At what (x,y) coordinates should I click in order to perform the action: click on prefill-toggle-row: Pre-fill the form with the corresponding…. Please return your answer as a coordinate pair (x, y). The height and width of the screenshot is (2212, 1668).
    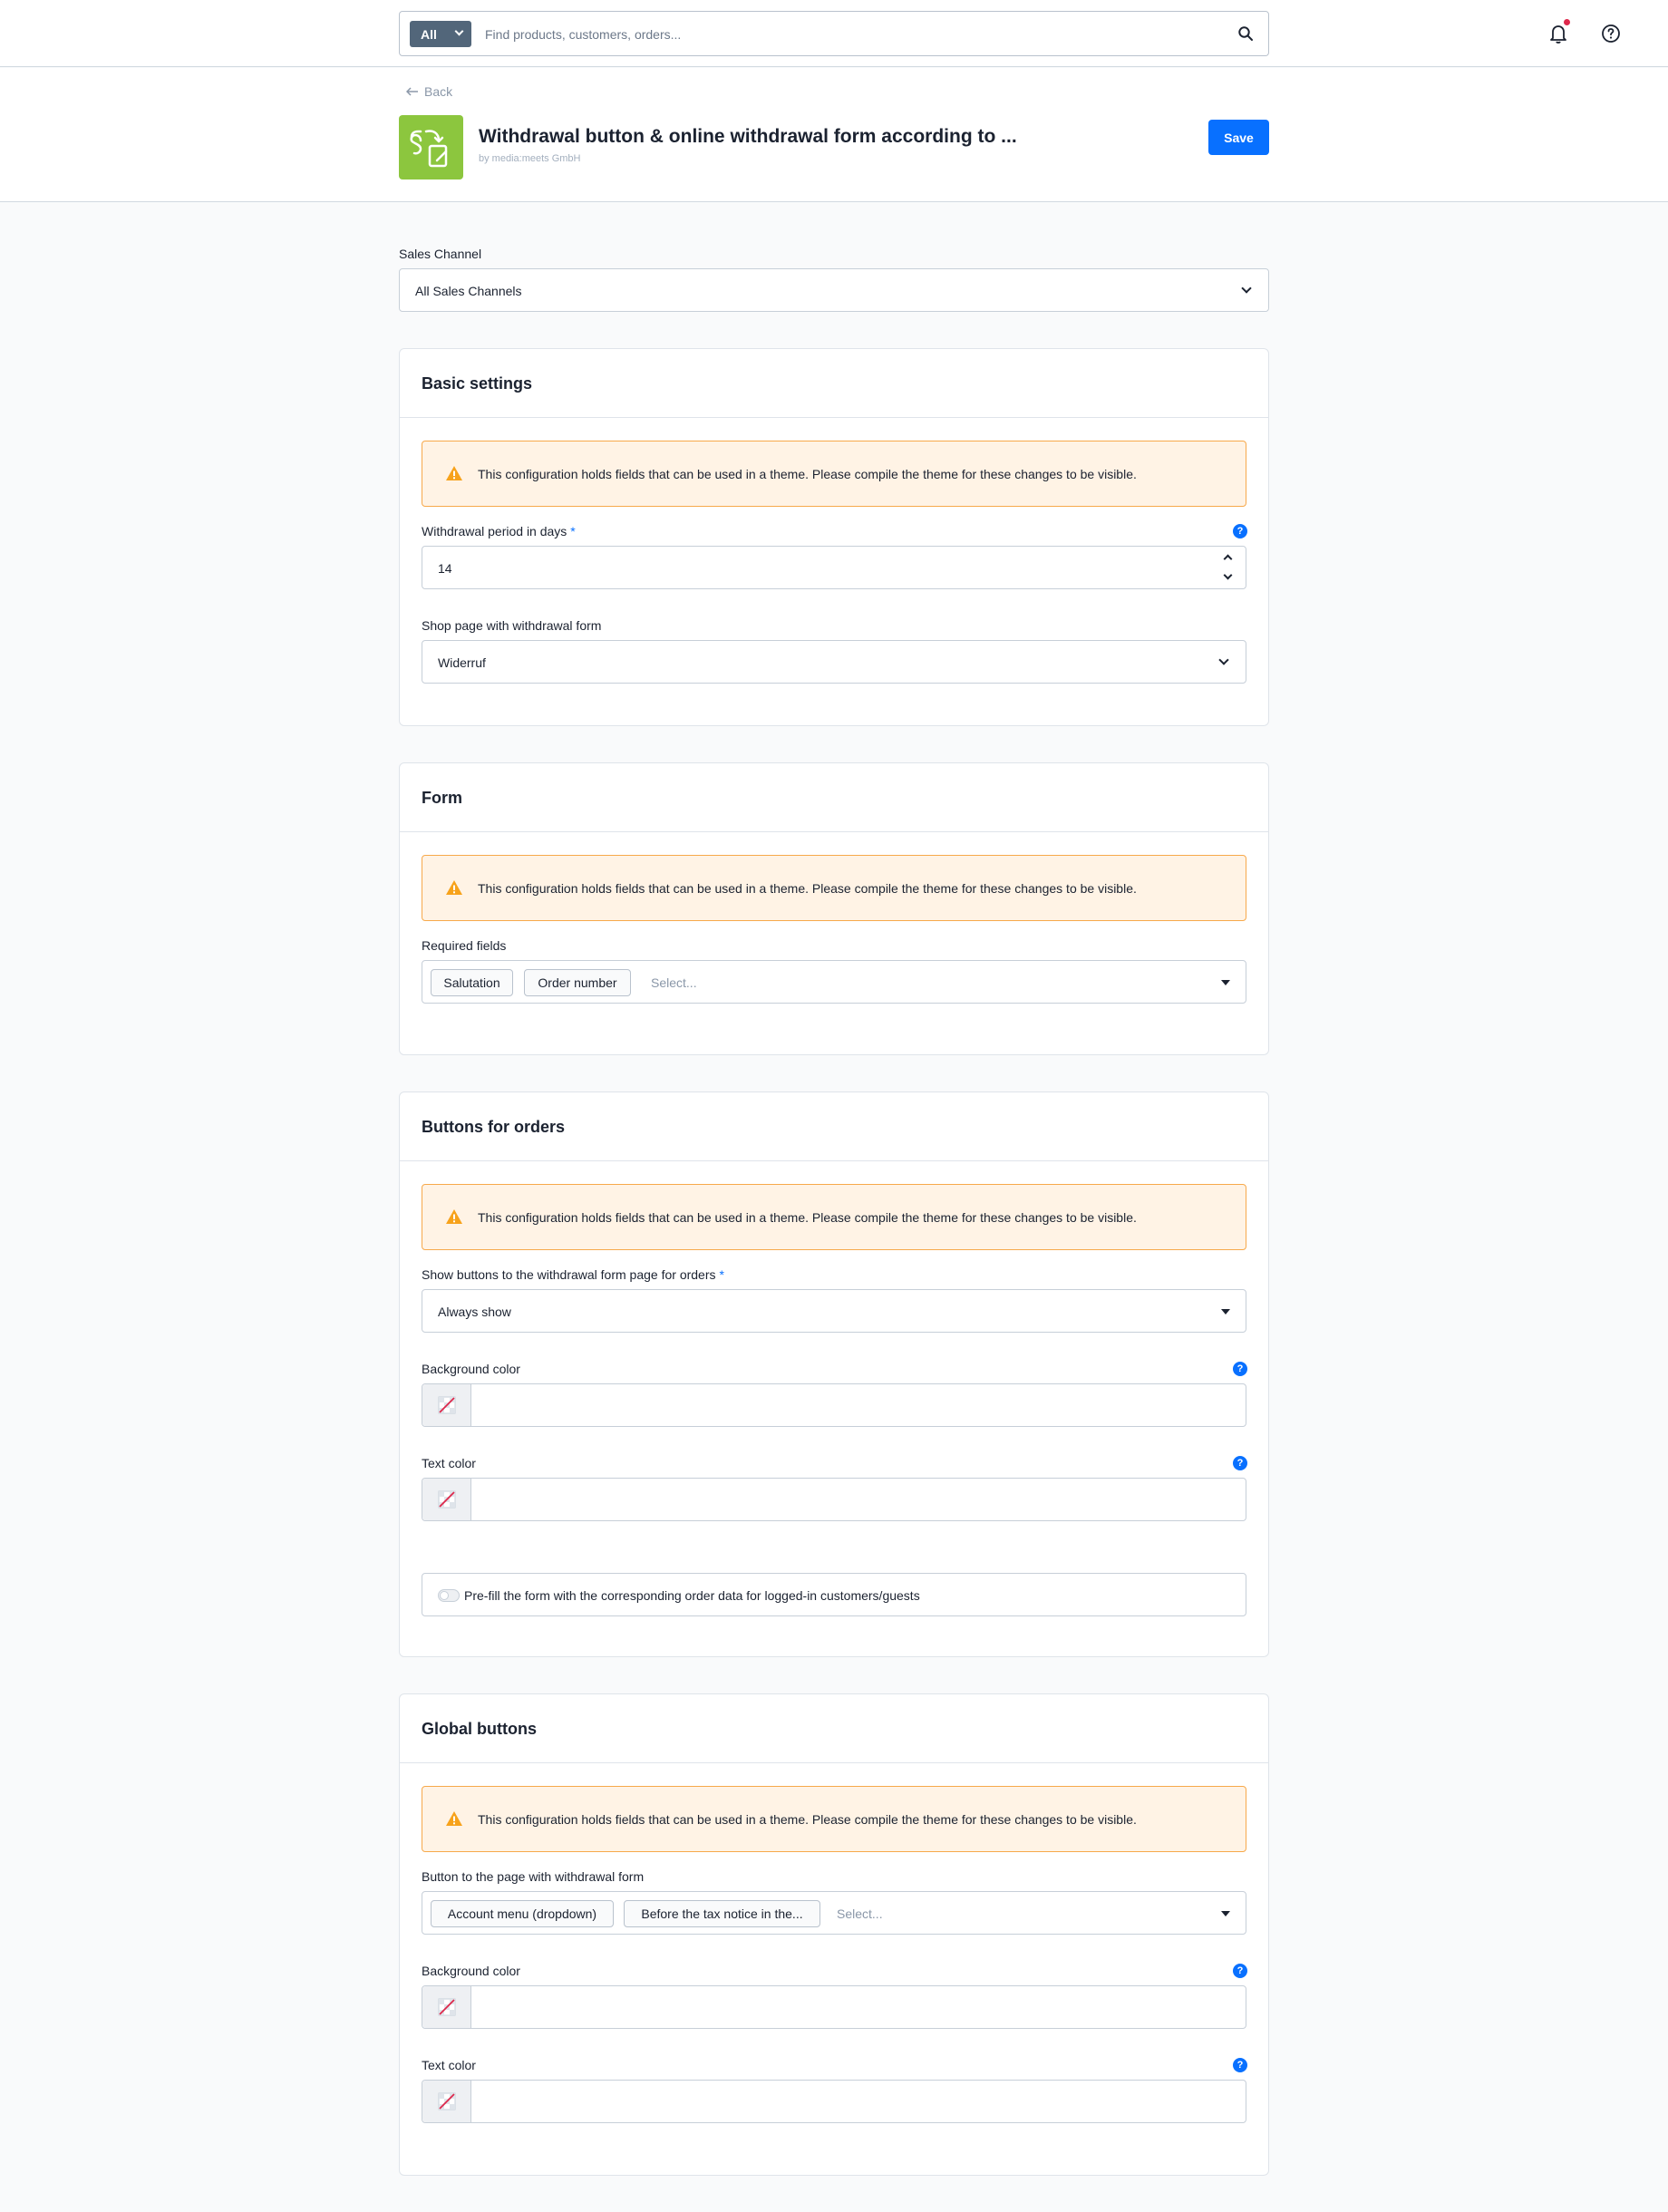
    Looking at the image, I should click on (834, 1594).